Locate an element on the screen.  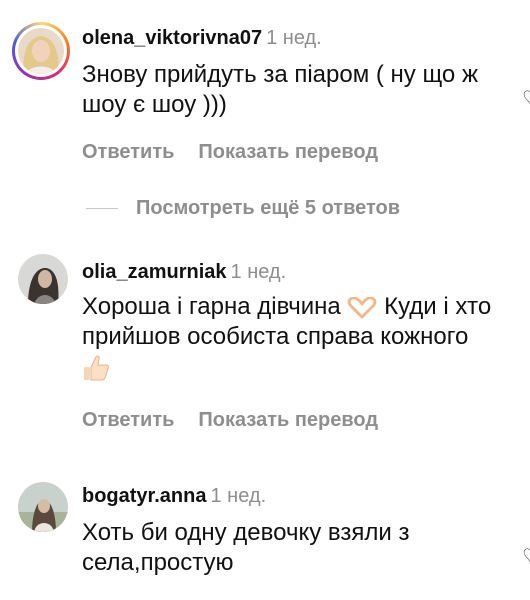
comment-header: olia_zamurniak 1 нед. is located at coordinates (184, 272).